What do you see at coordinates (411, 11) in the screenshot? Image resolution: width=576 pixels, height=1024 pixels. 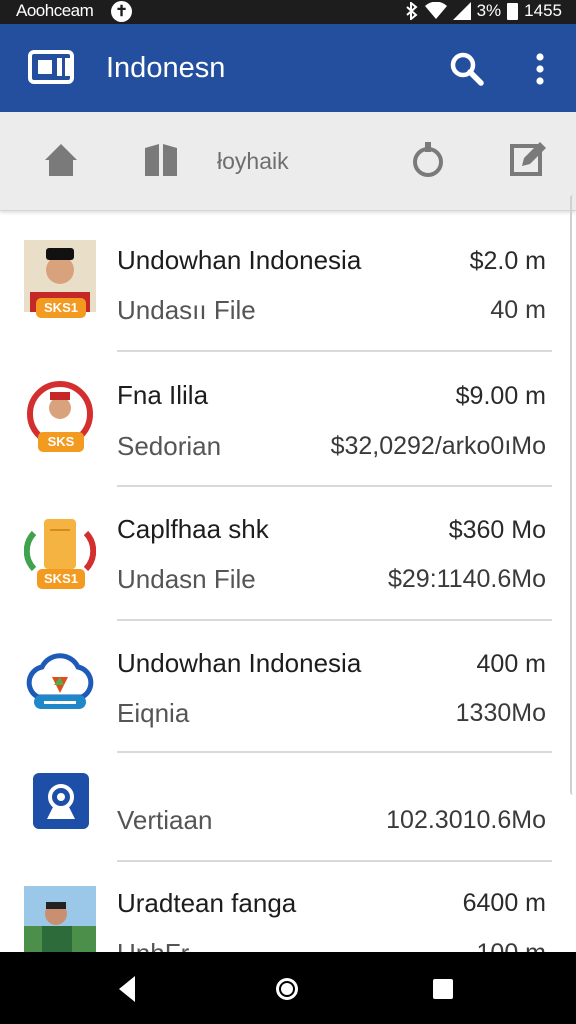 I see `bluetooth-icon` at bounding box center [411, 11].